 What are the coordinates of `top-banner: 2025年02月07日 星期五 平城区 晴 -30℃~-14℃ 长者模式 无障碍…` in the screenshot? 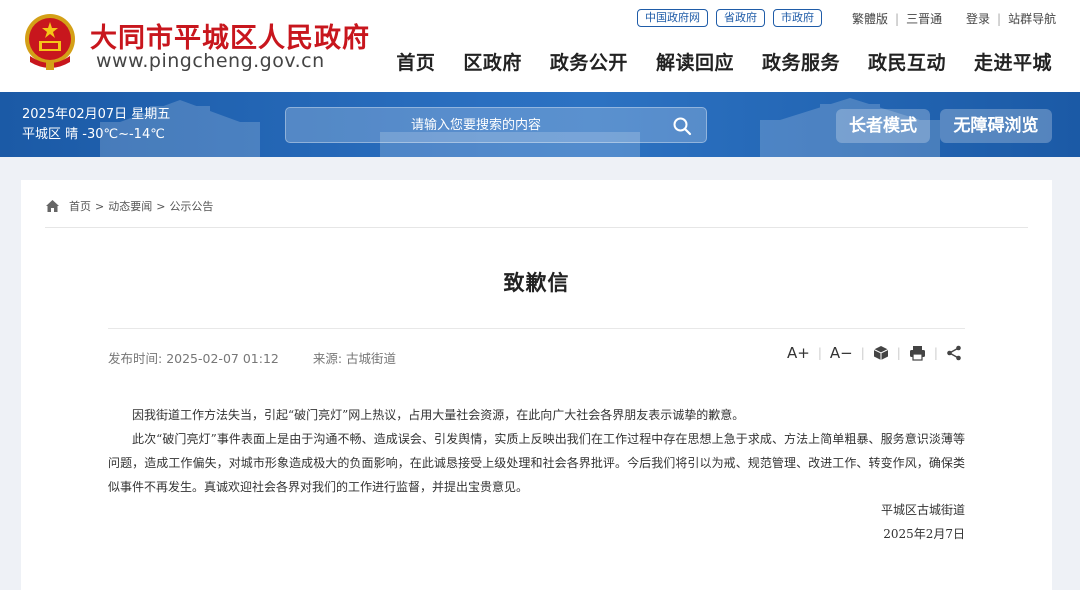 It's located at (540, 124).